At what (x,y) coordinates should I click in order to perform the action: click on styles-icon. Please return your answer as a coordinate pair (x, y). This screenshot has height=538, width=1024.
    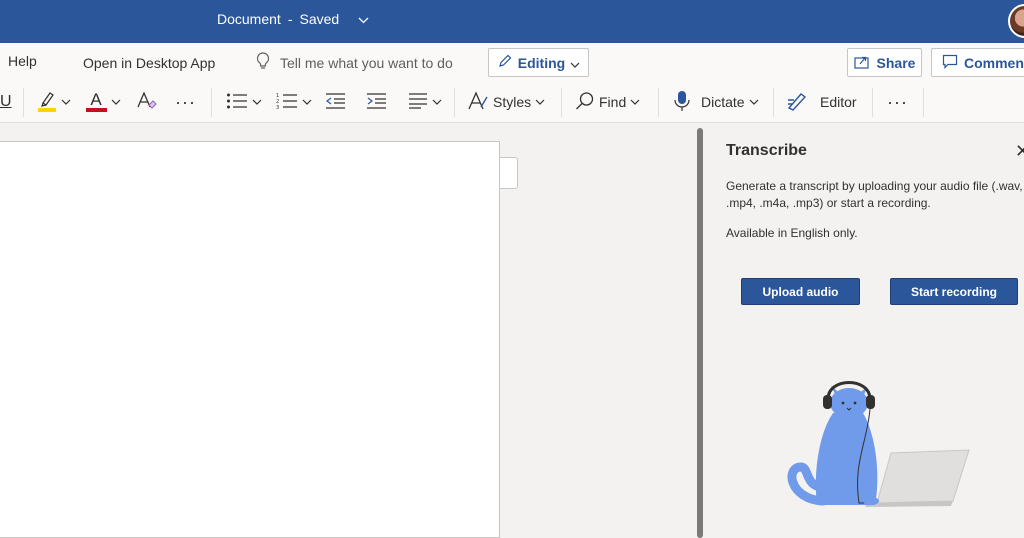
    Looking at the image, I should click on (478, 102).